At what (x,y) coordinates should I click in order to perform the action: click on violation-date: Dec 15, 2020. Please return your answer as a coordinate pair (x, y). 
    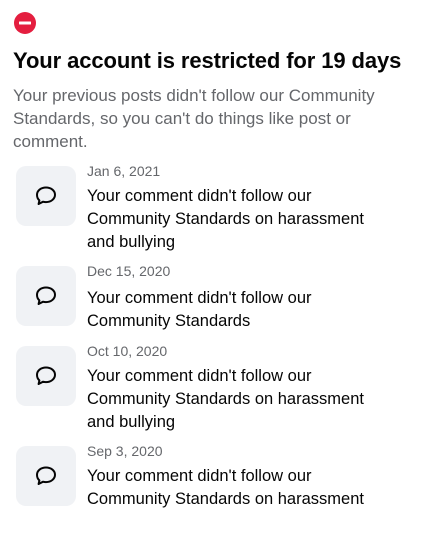
    Looking at the image, I should click on (129, 271).